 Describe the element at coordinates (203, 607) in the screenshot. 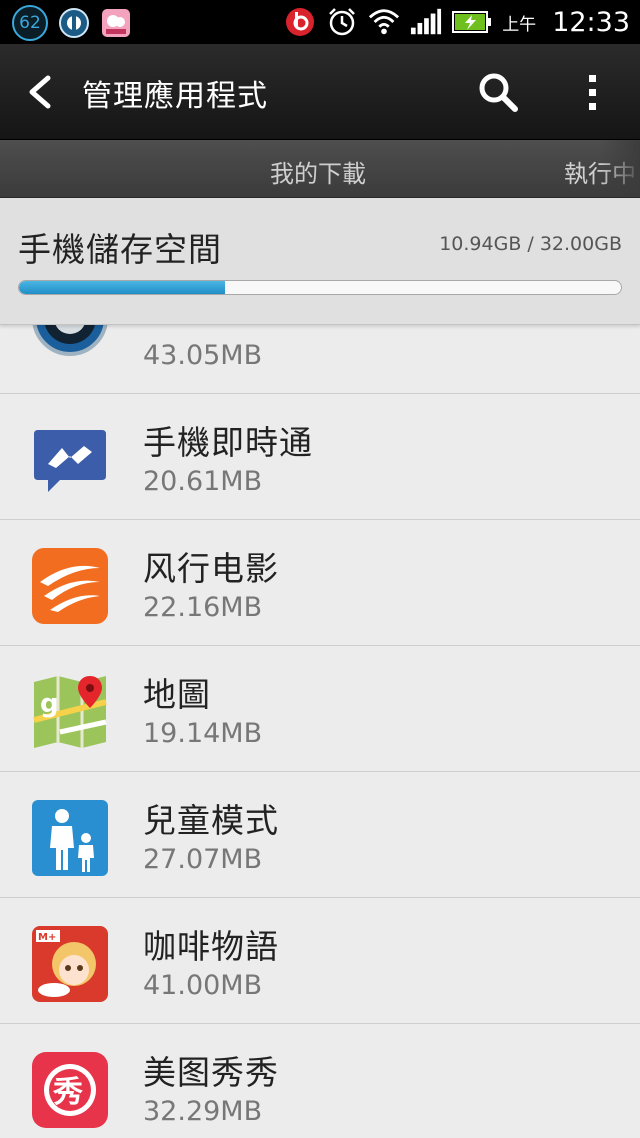

I see `app-size: 22.16MB` at that location.